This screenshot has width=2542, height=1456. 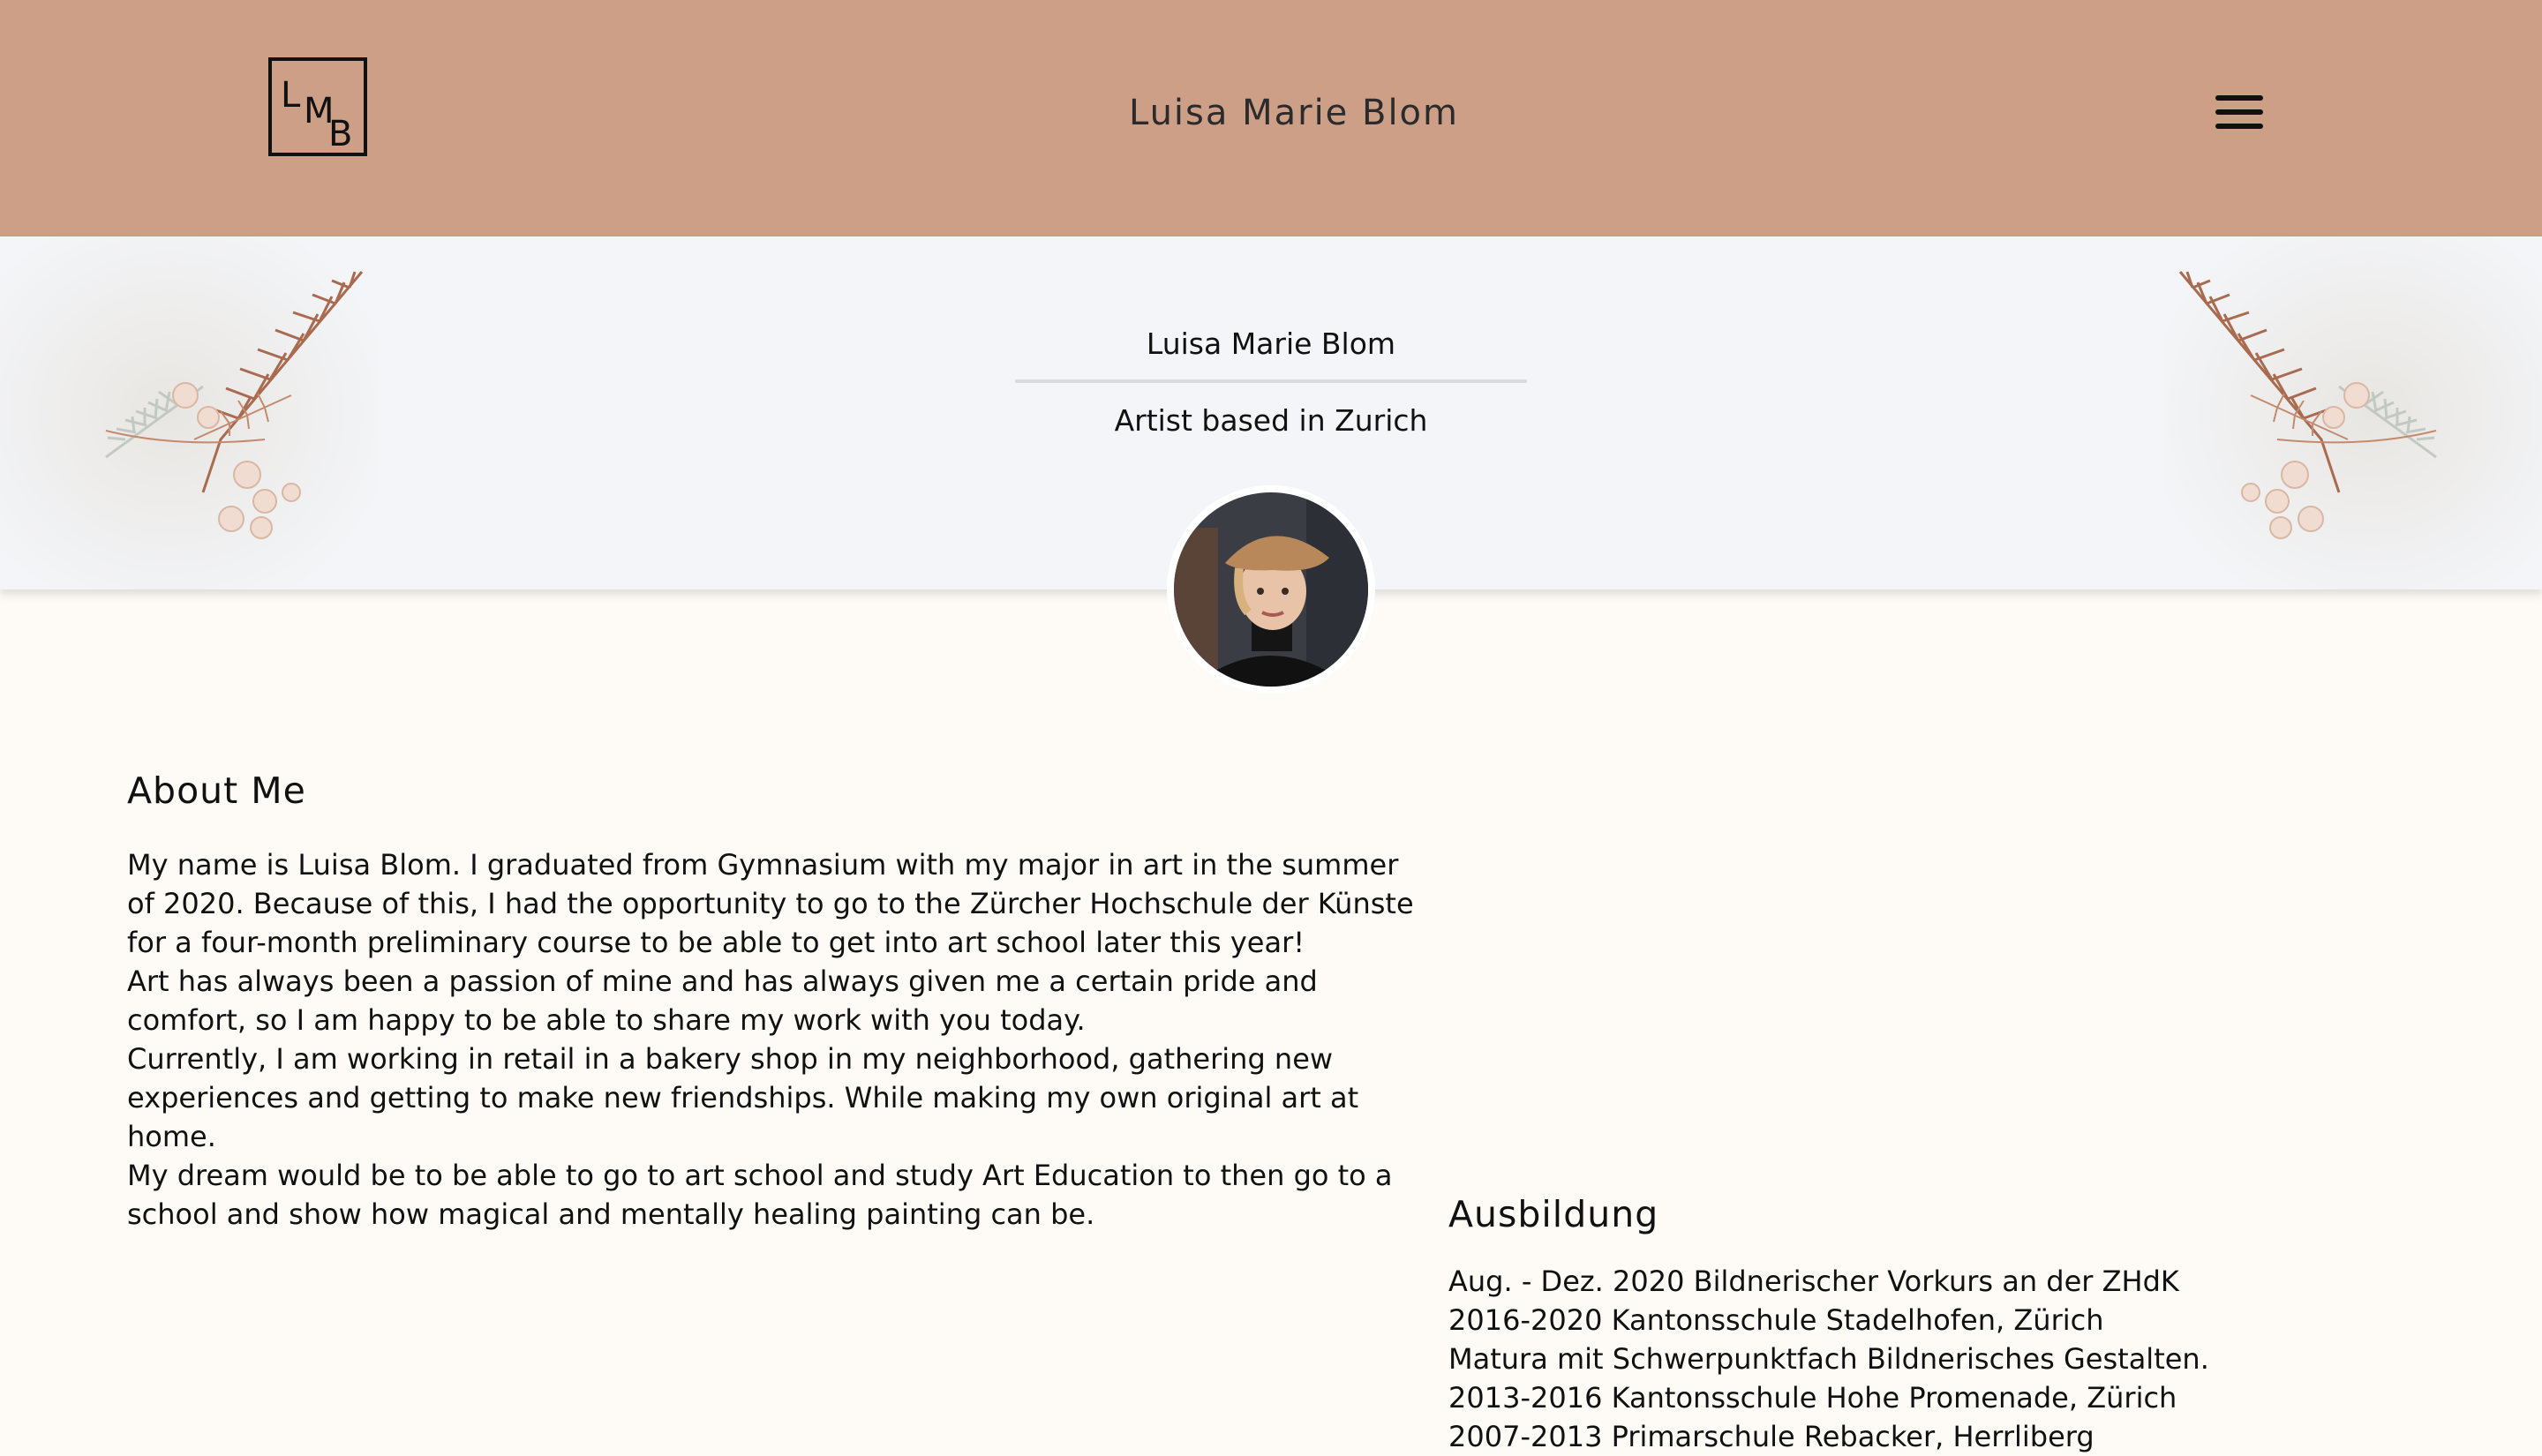 What do you see at coordinates (216, 790) in the screenshot?
I see `about-heading: About Me` at bounding box center [216, 790].